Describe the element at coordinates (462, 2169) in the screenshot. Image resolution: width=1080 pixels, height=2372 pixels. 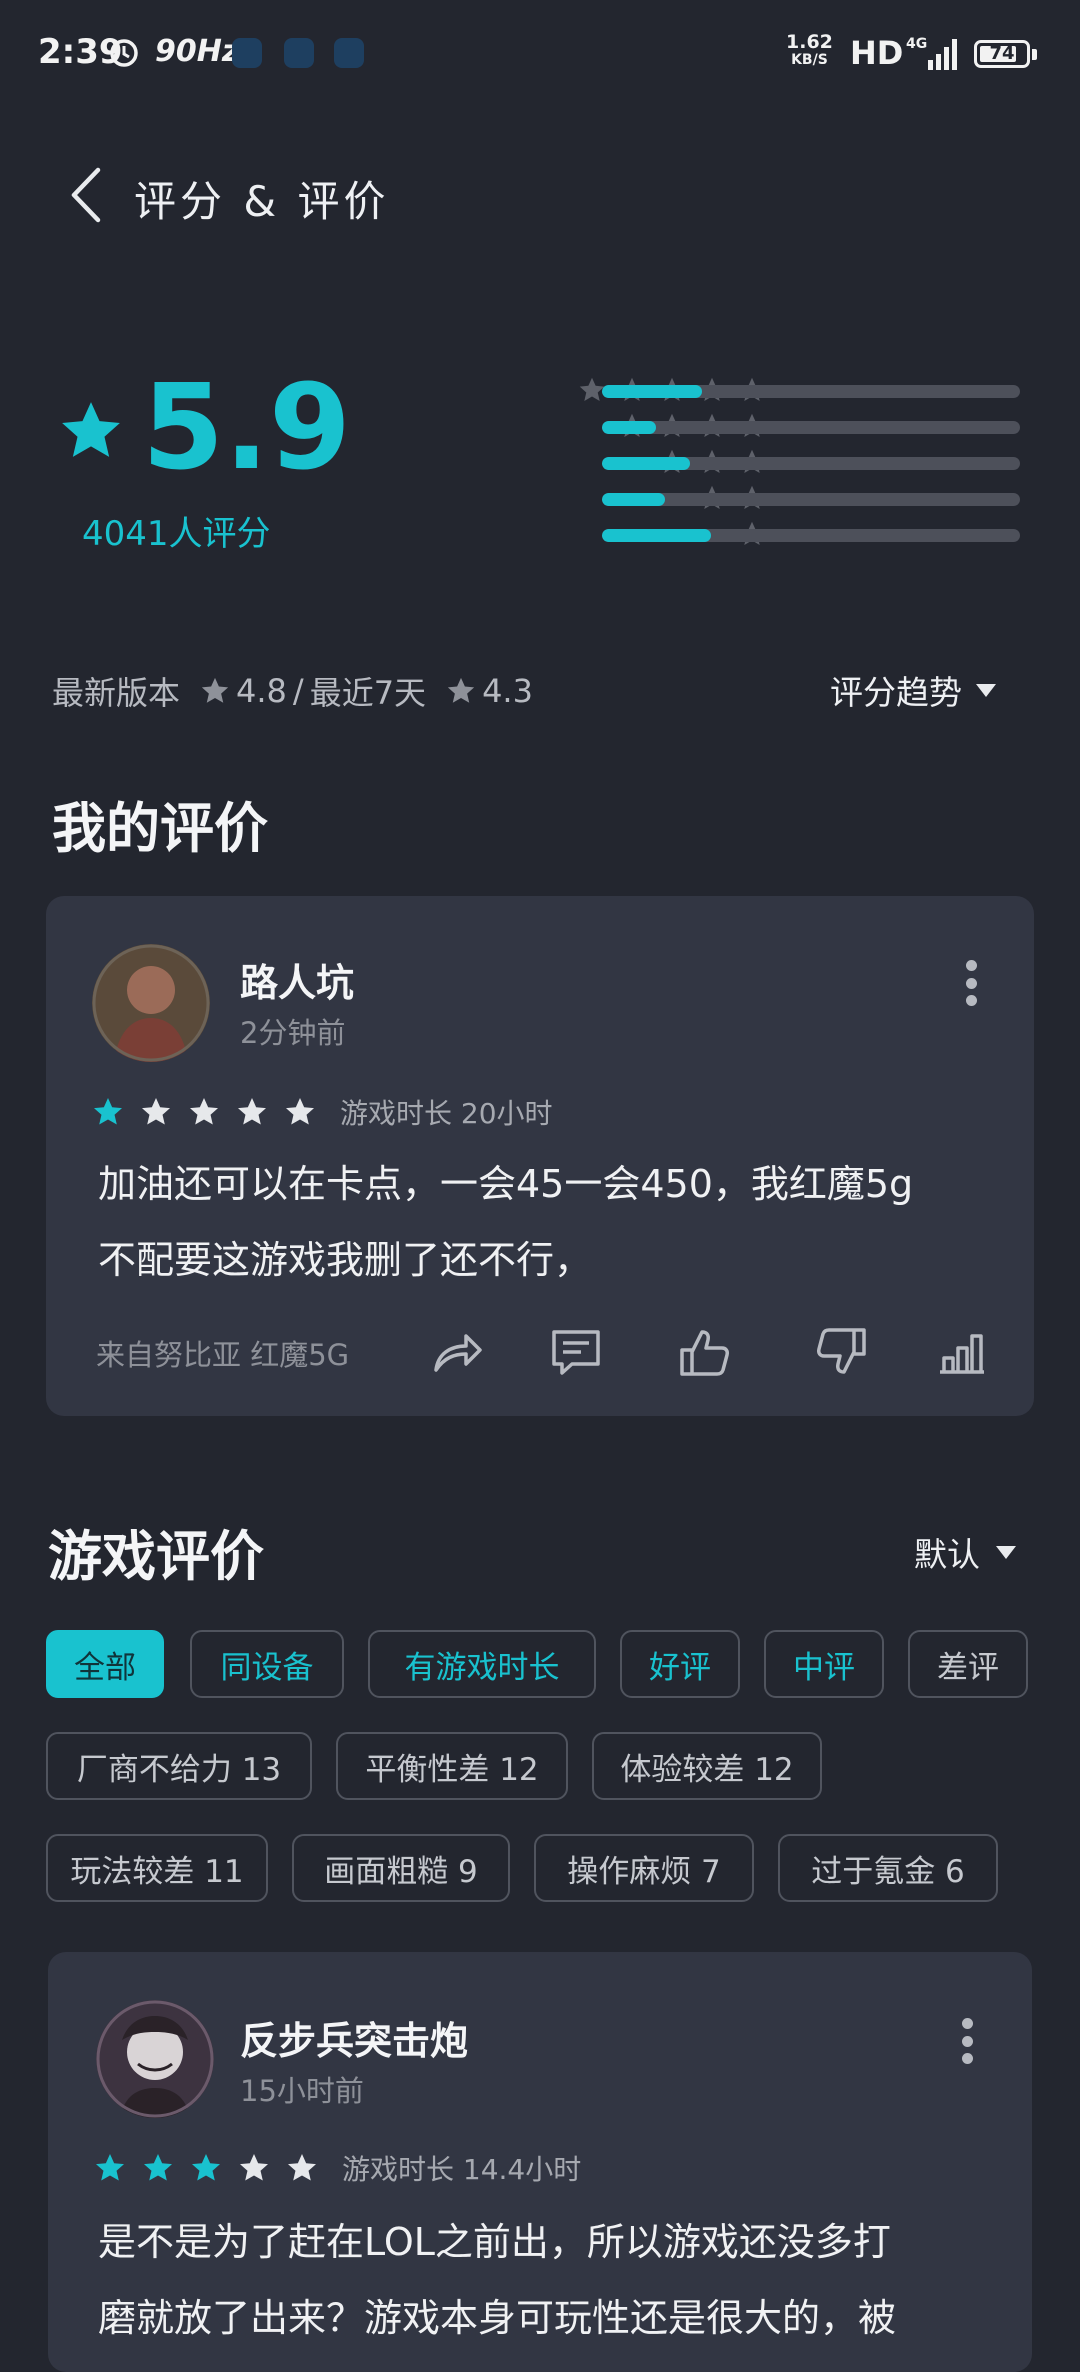
I see `review-playtime: 游戏时长 14.4小时` at that location.